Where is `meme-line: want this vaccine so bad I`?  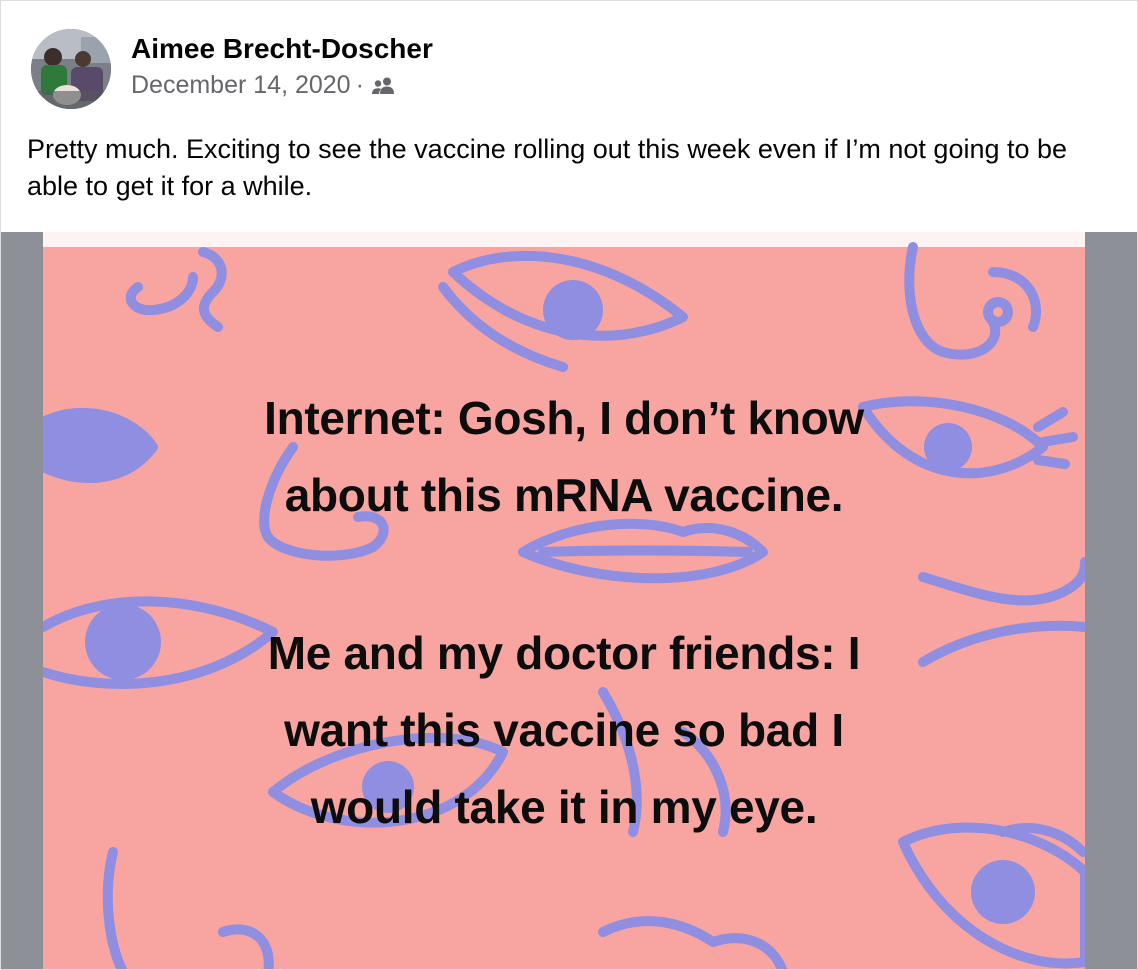
meme-line: want this vaccine so bad I is located at coordinates (564, 730).